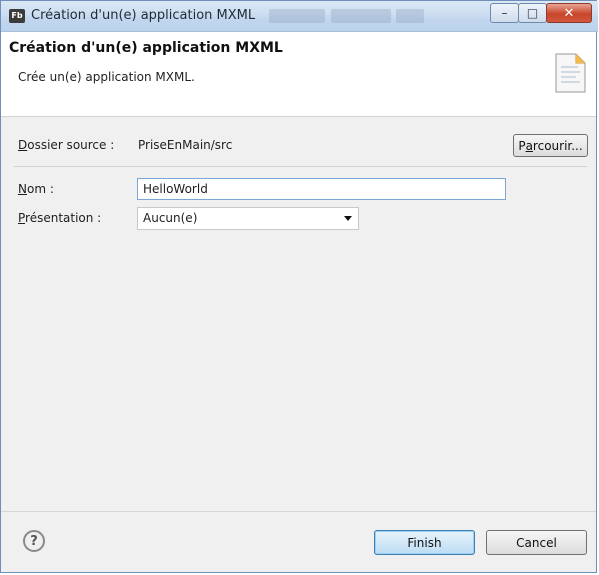 The width and height of the screenshot is (599, 575). I want to click on maximize-icon: □, so click(532, 13).